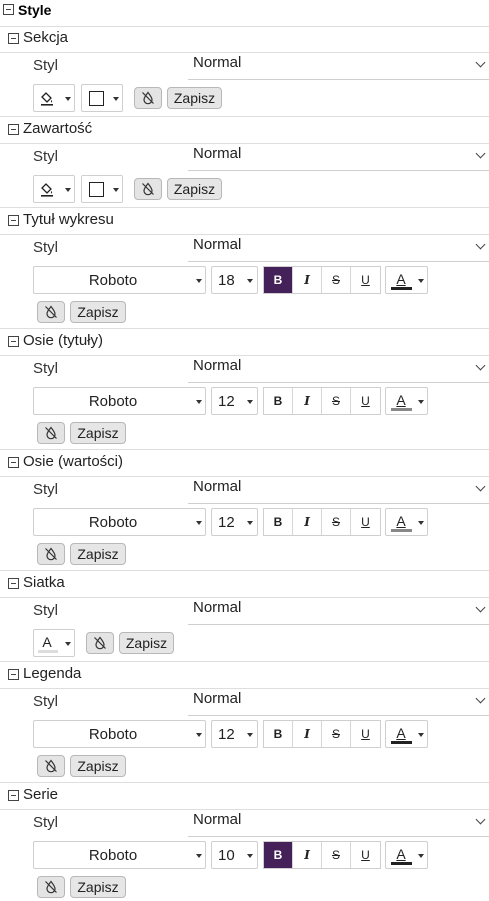 This screenshot has width=489, height=901. Describe the element at coordinates (98, 312) in the screenshot. I see `save-button-tytul: Zapisz` at that location.